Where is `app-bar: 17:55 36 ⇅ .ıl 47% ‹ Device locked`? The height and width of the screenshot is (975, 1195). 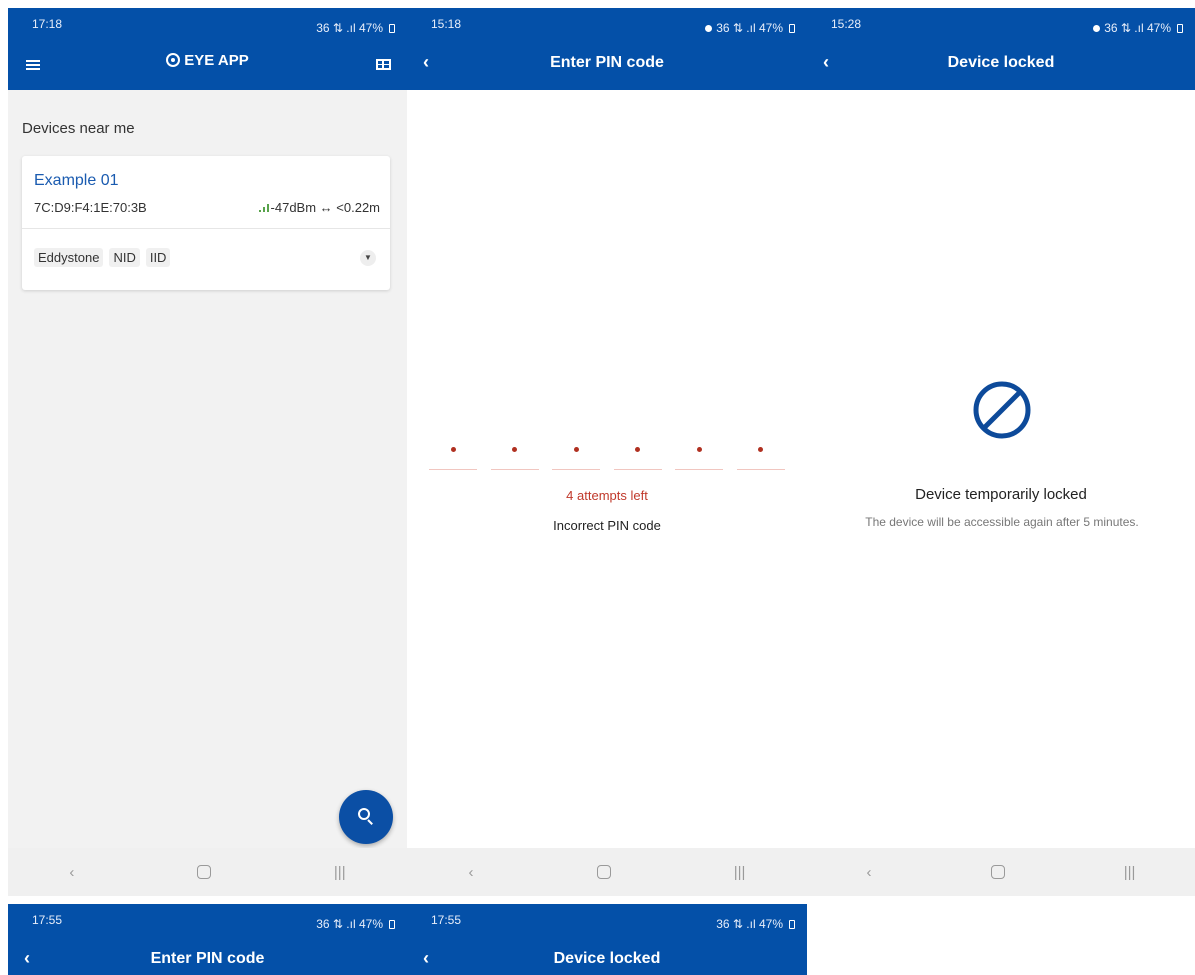 app-bar: 17:55 36 ⇅ .ıl 47% ‹ Device locked is located at coordinates (607, 939).